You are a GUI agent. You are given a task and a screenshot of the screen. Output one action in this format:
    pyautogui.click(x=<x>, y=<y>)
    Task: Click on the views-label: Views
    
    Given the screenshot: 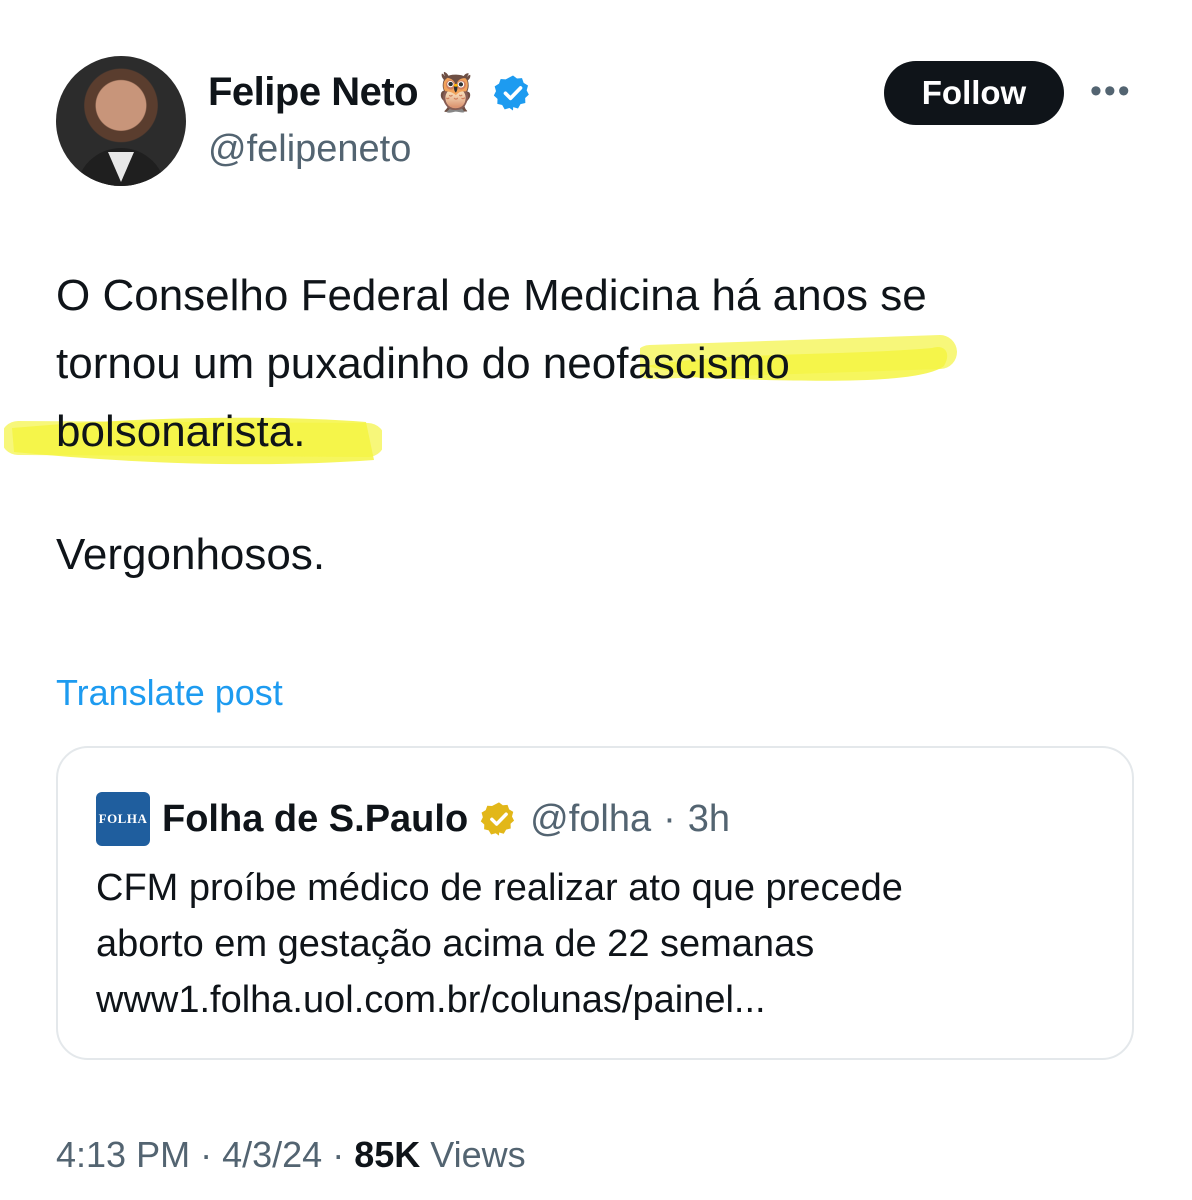 What is the action you would take?
    pyautogui.click(x=478, y=1154)
    